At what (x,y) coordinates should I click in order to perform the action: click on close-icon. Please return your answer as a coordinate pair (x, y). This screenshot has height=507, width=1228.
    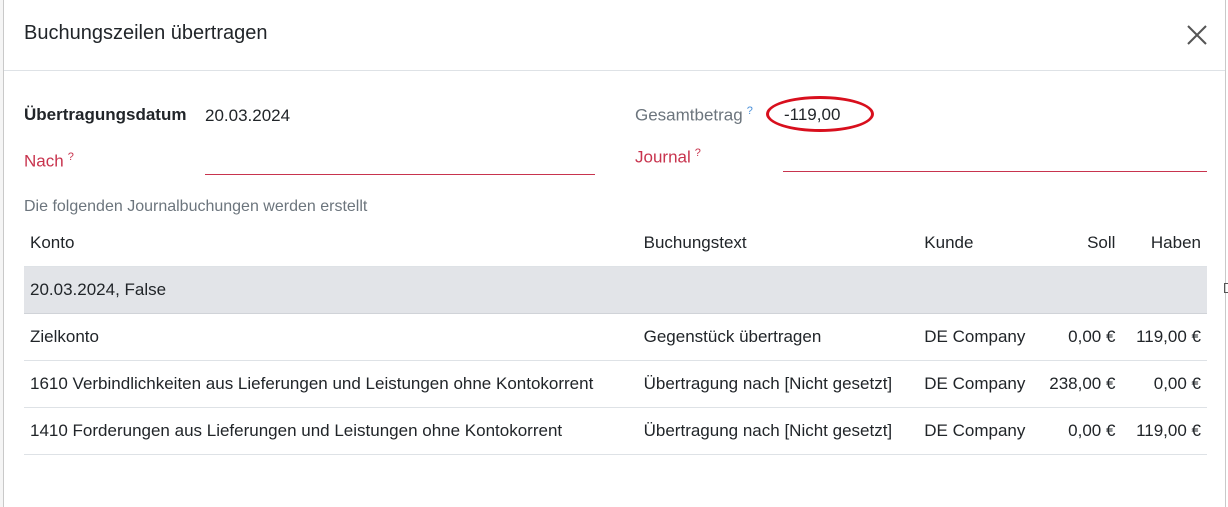
    Looking at the image, I should click on (1197, 35).